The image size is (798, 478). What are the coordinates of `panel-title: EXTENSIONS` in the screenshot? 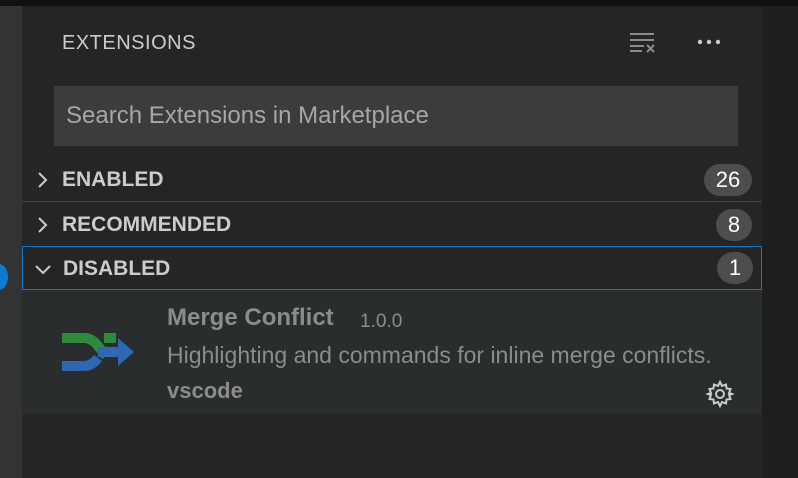 It's located at (129, 43).